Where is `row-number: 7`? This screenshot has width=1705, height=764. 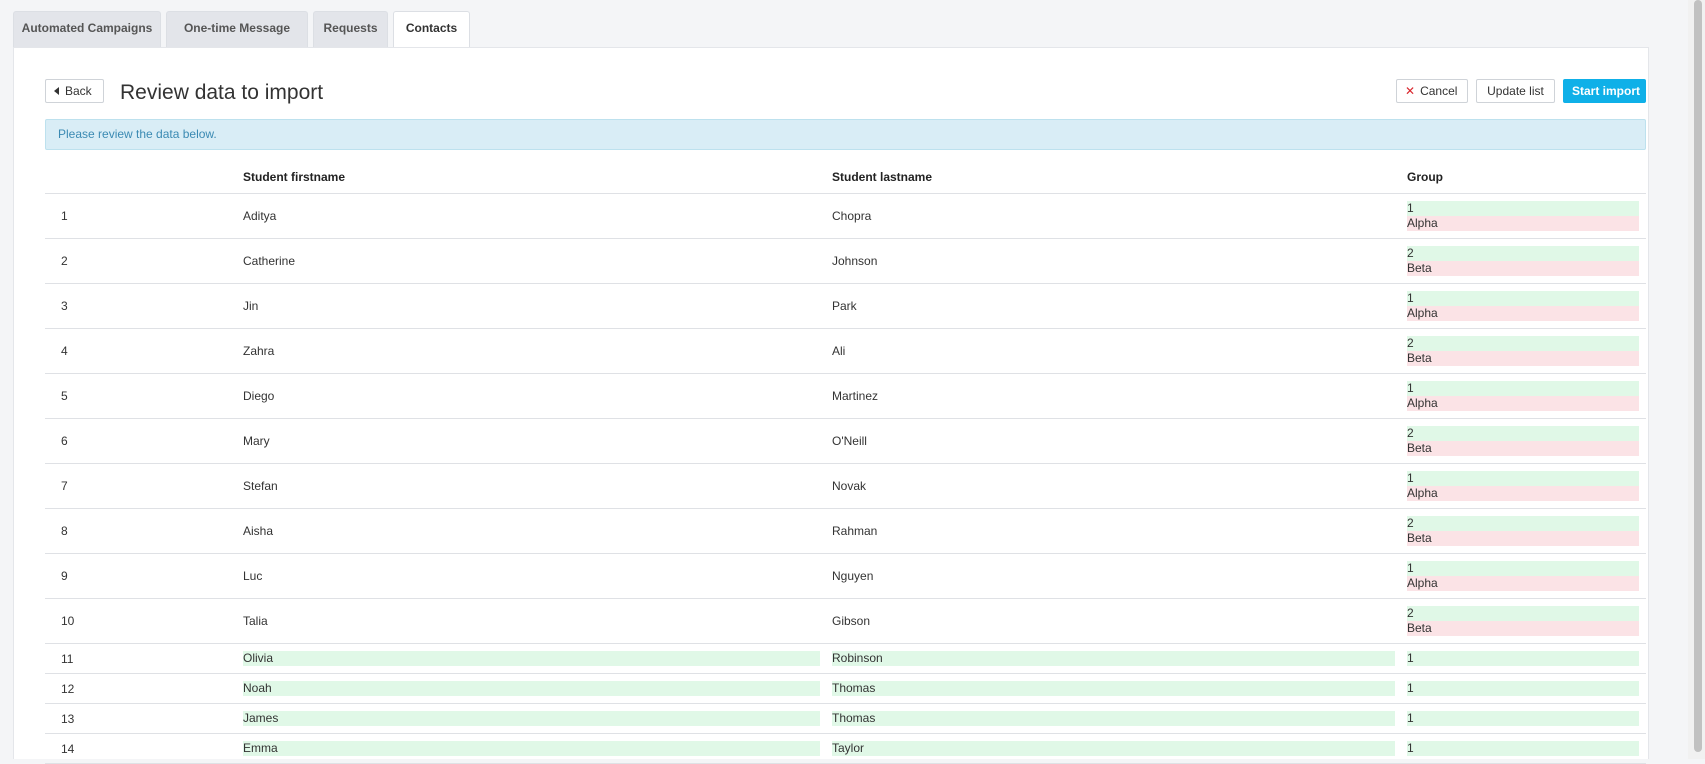 row-number: 7 is located at coordinates (144, 486).